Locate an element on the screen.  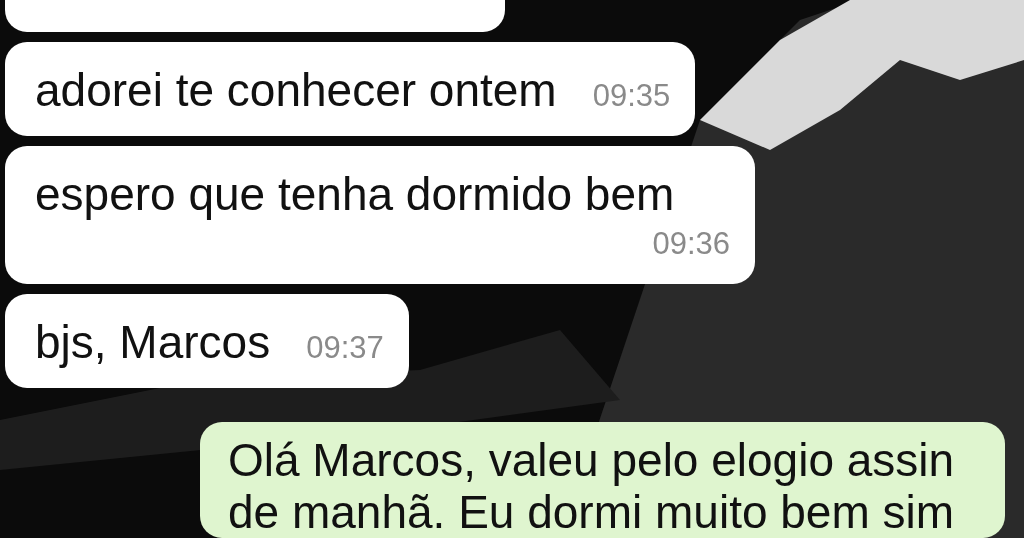
message-text: bjs, Marcos is located at coordinates (153, 342).